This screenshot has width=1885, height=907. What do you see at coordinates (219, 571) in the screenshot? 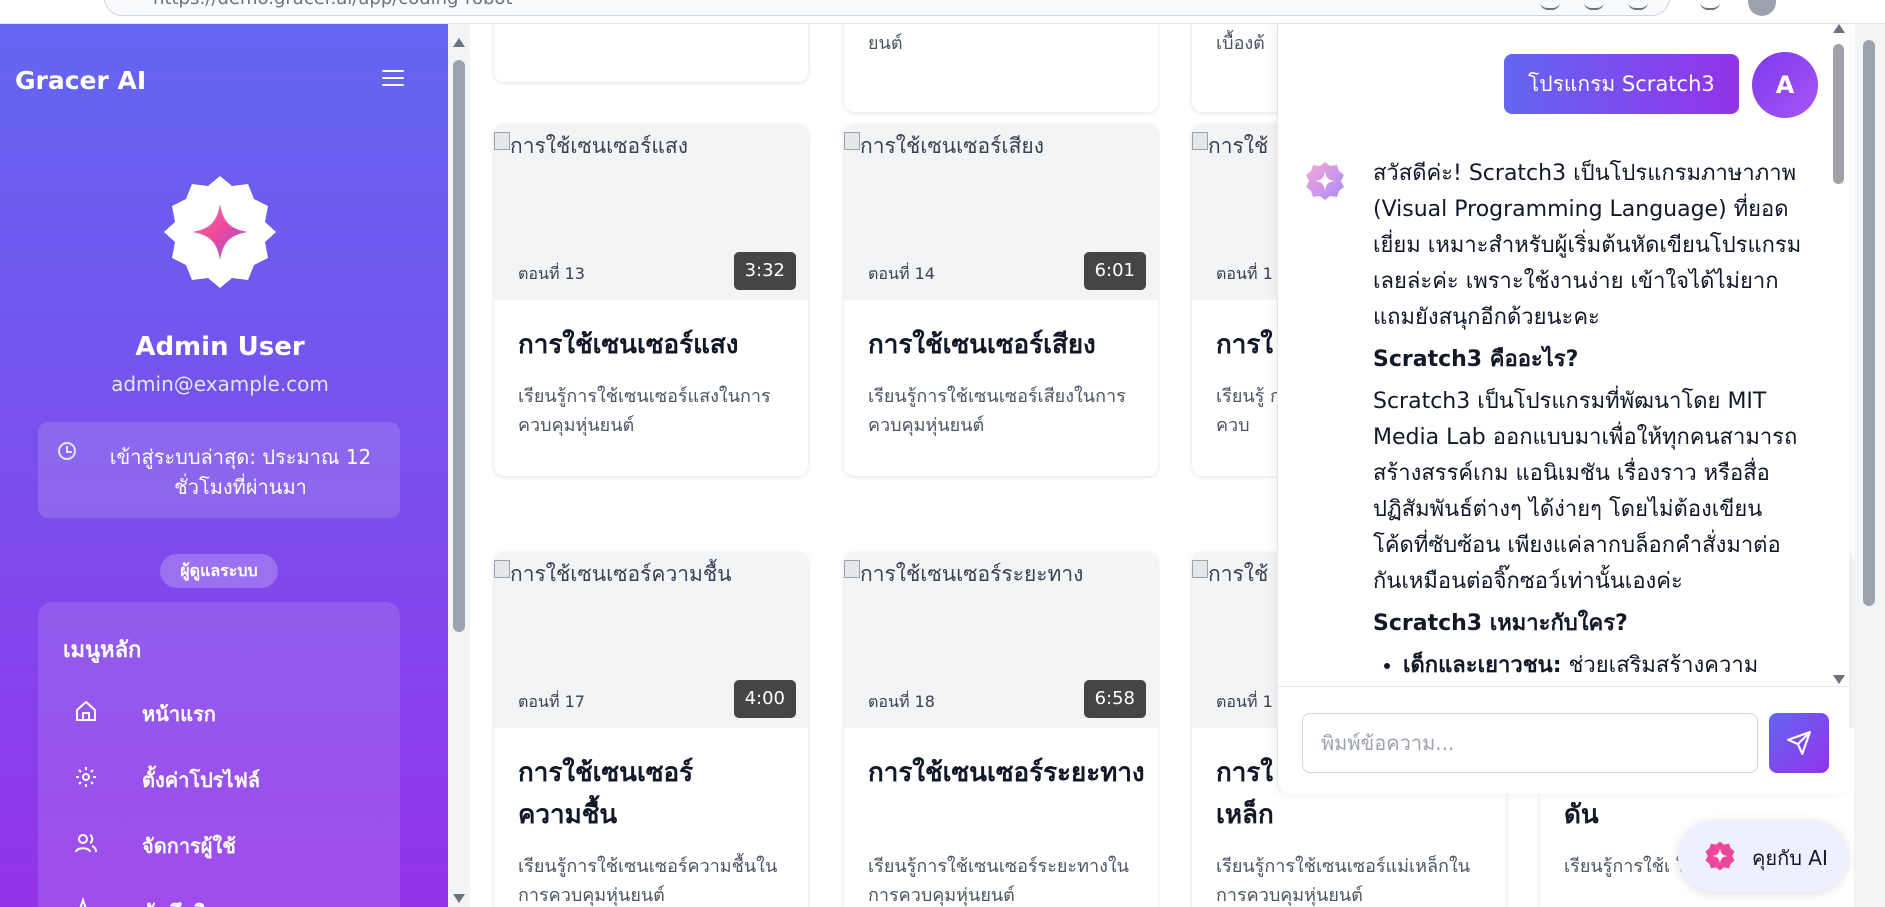
I see `role-badge: ผู้ดูแลระบบ` at bounding box center [219, 571].